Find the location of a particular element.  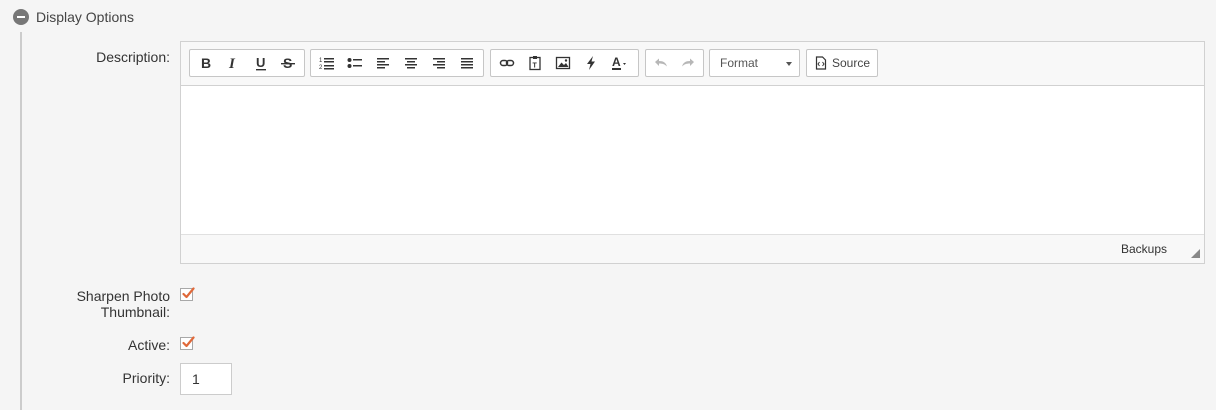

image-button is located at coordinates (563, 63).